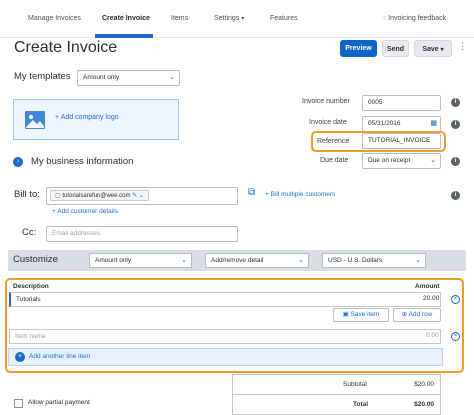 This screenshot has width=474, height=415. What do you see at coordinates (101, 77) in the screenshot?
I see `templates-selected: Amount only` at bounding box center [101, 77].